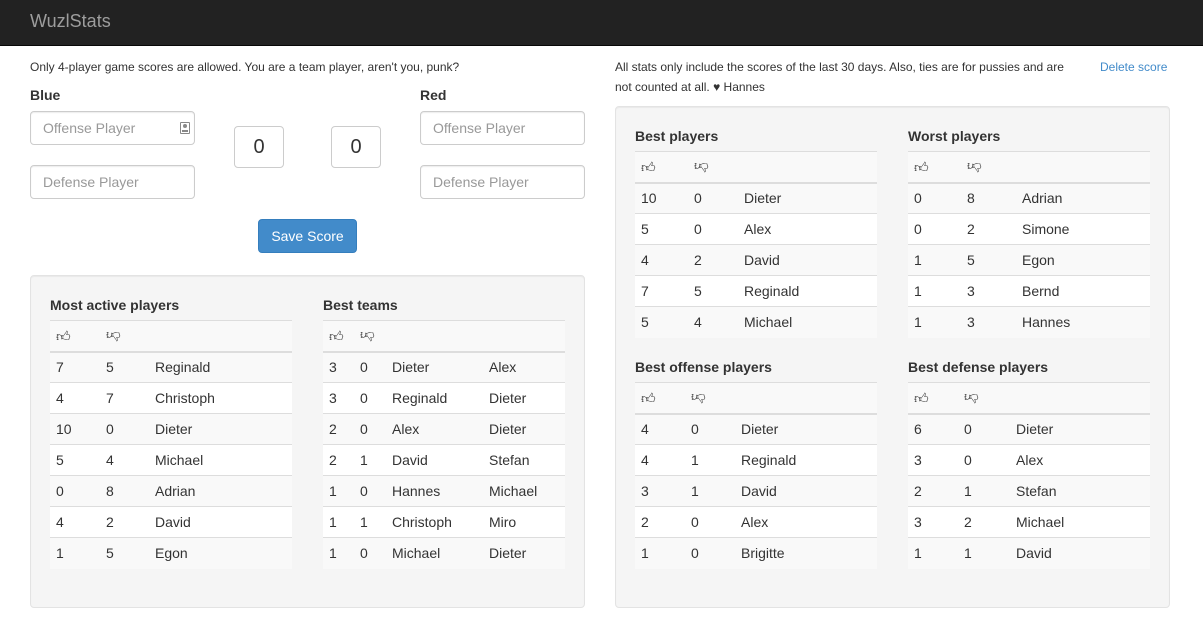 The height and width of the screenshot is (628, 1203). What do you see at coordinates (1029, 291) in the screenshot?
I see `table-row: 1 3 Bernd` at bounding box center [1029, 291].